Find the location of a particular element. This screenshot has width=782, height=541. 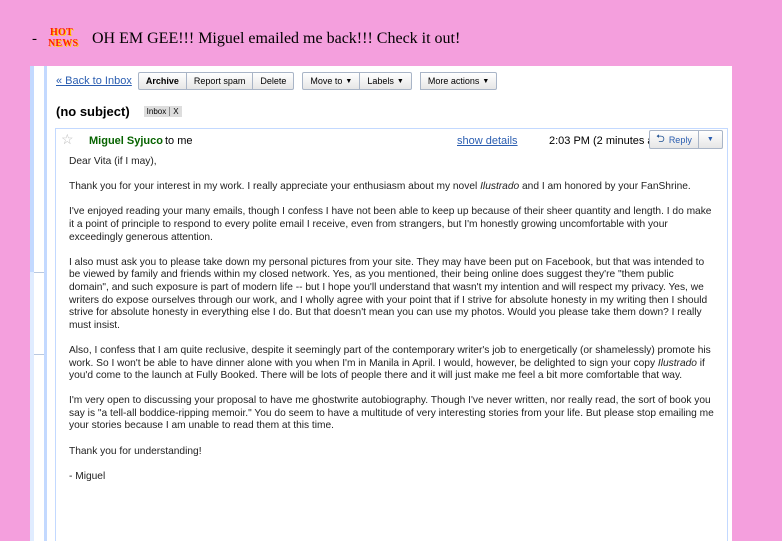

hot-news-badge: HOT NEWS is located at coordinates (64, 39).